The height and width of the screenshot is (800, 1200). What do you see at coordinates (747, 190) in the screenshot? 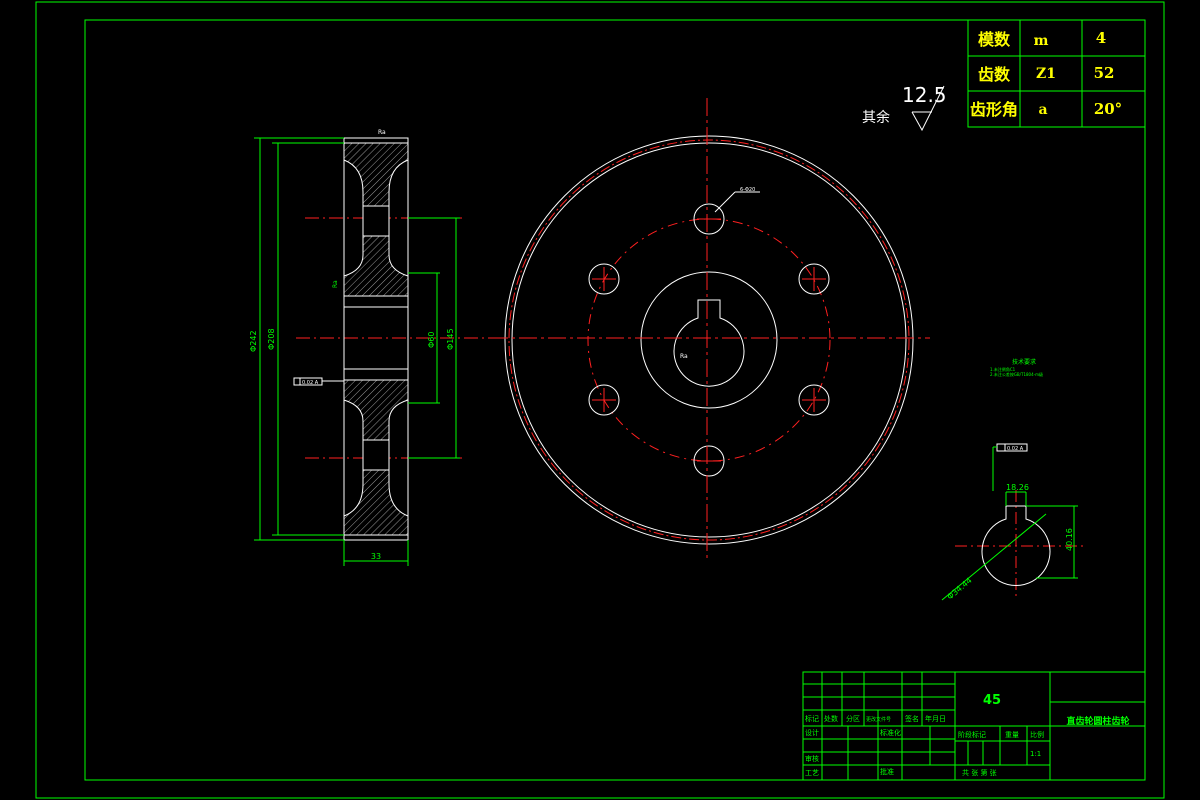
I see `hole-note: 6-Φ20` at bounding box center [747, 190].